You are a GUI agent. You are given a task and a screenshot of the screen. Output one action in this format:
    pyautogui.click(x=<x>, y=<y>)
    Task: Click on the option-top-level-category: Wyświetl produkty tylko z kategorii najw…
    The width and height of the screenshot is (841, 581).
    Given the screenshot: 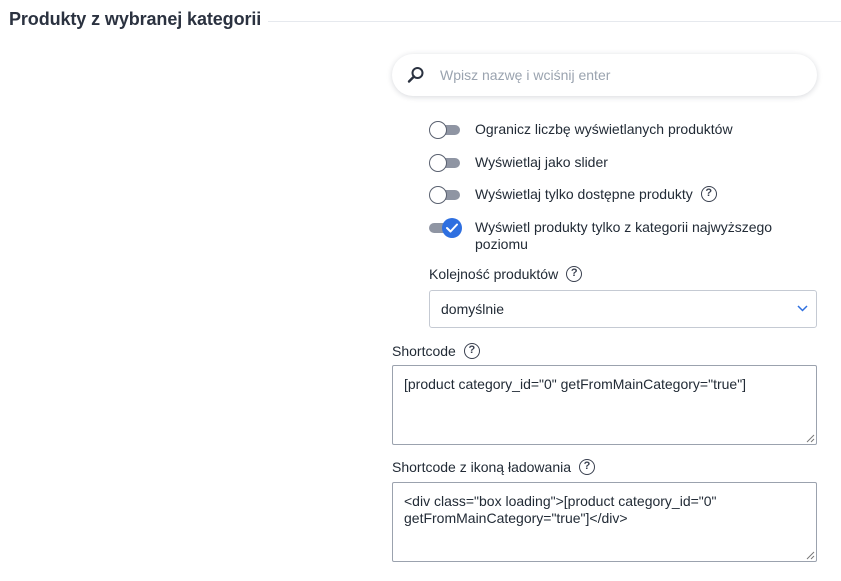 What is the action you would take?
    pyautogui.click(x=609, y=235)
    